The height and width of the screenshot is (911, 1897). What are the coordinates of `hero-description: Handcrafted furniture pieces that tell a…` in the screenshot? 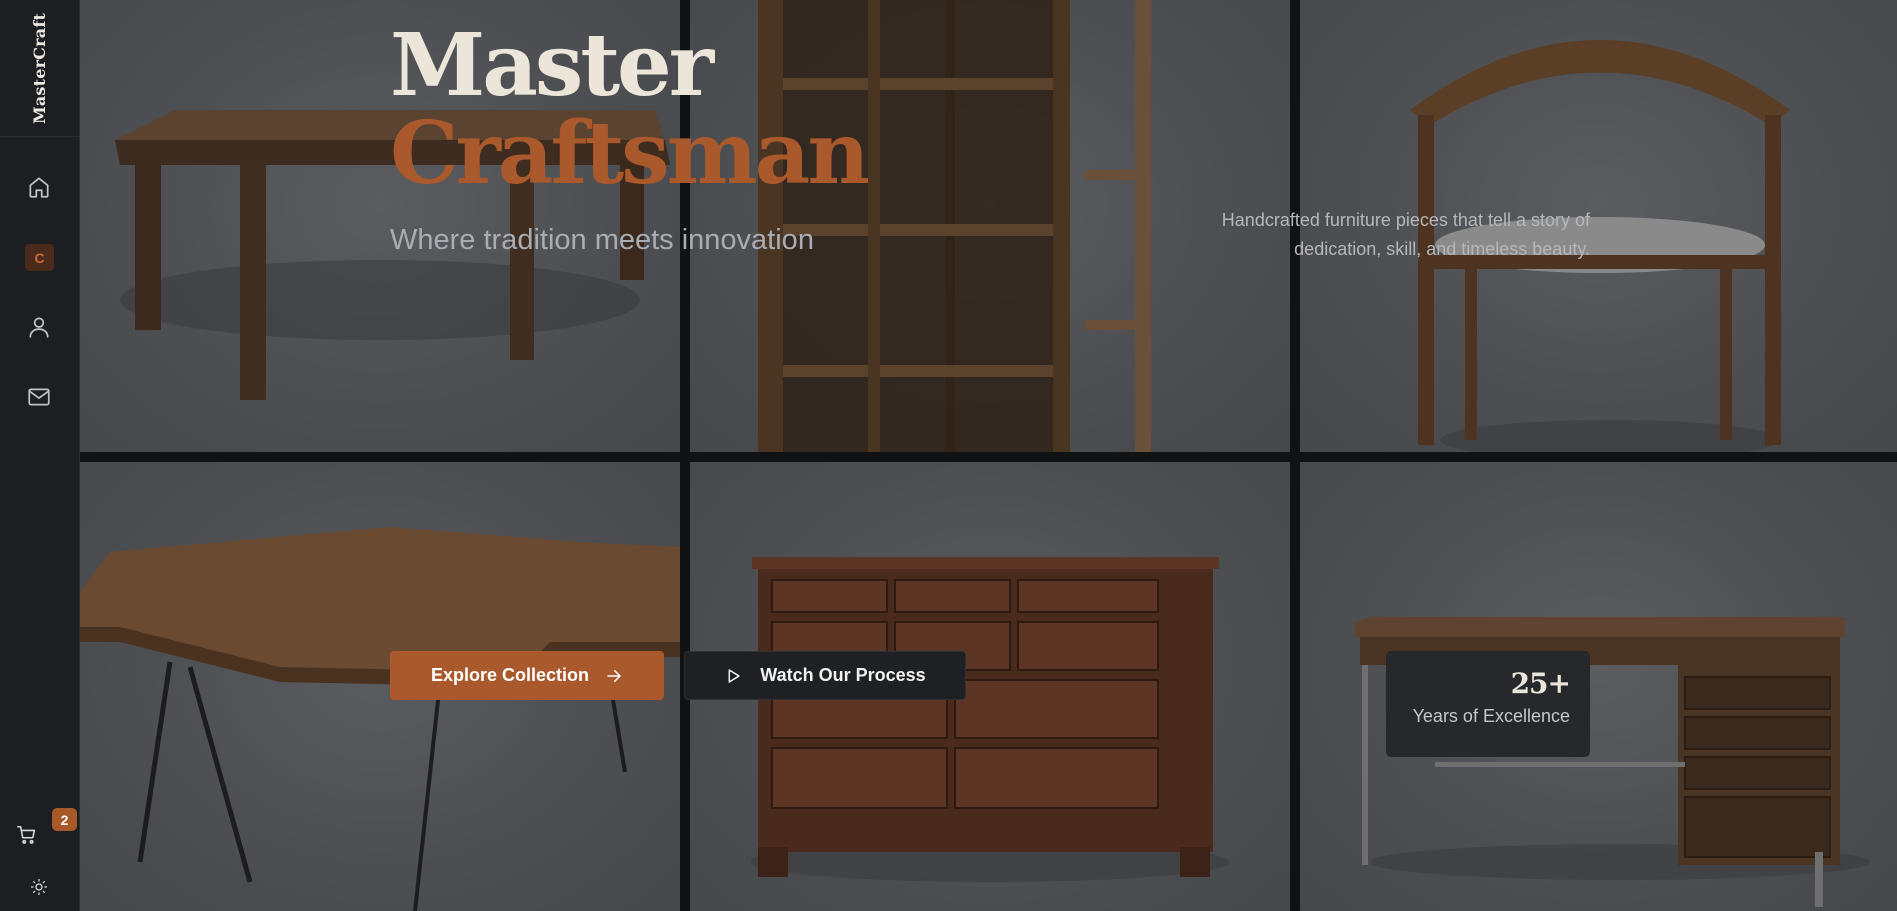 It's located at (1405, 234).